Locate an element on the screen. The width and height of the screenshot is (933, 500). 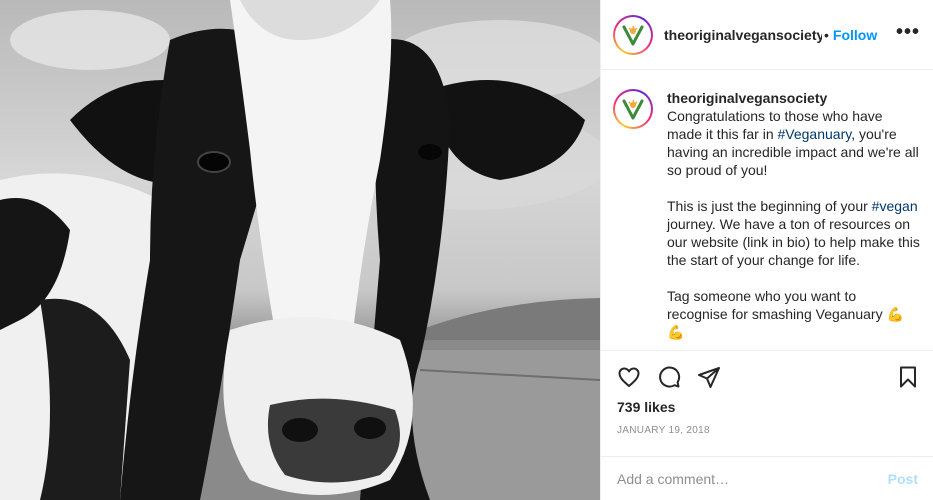
likes-count: 739 likes is located at coordinates (646, 407).